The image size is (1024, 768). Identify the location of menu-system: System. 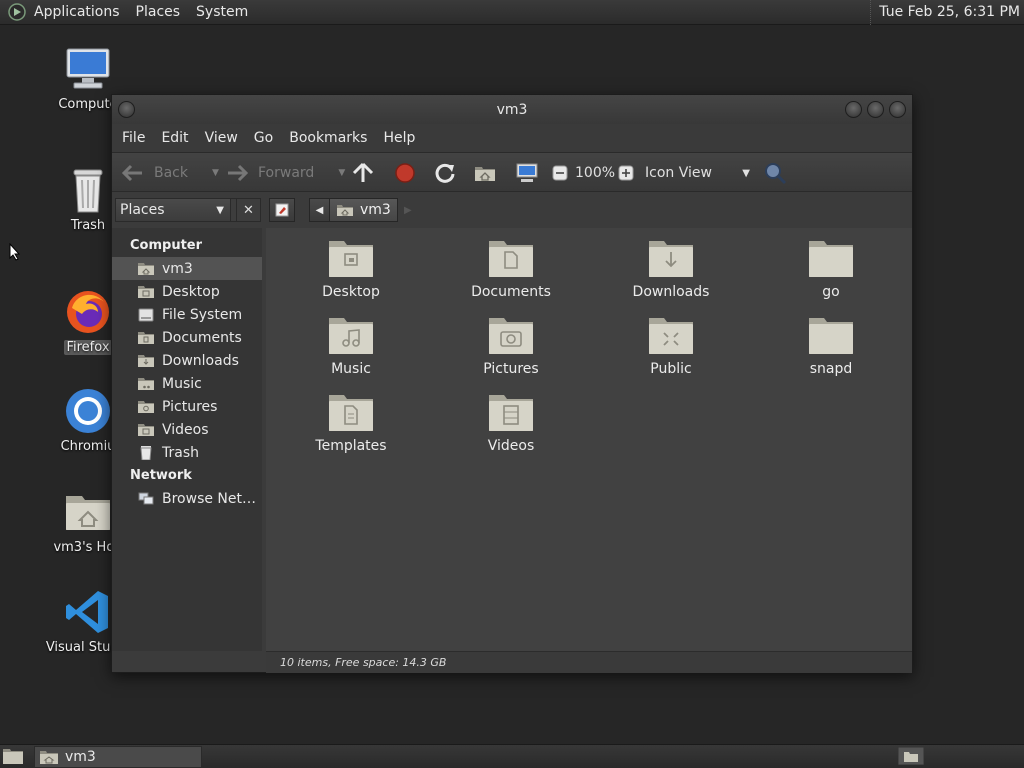
(222, 12).